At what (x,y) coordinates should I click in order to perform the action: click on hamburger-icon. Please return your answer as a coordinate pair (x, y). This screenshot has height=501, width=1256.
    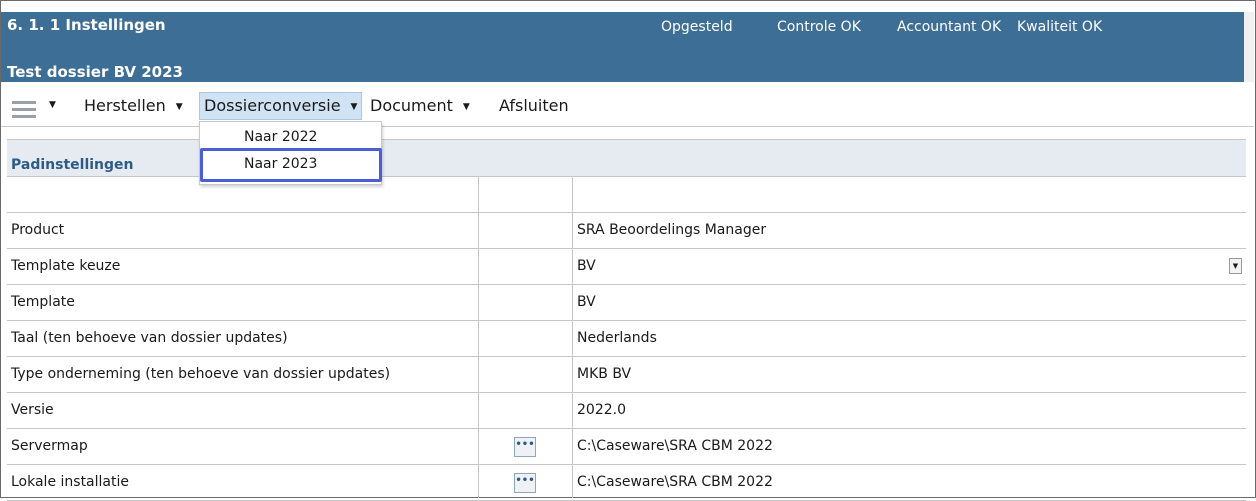
    Looking at the image, I should click on (24, 110).